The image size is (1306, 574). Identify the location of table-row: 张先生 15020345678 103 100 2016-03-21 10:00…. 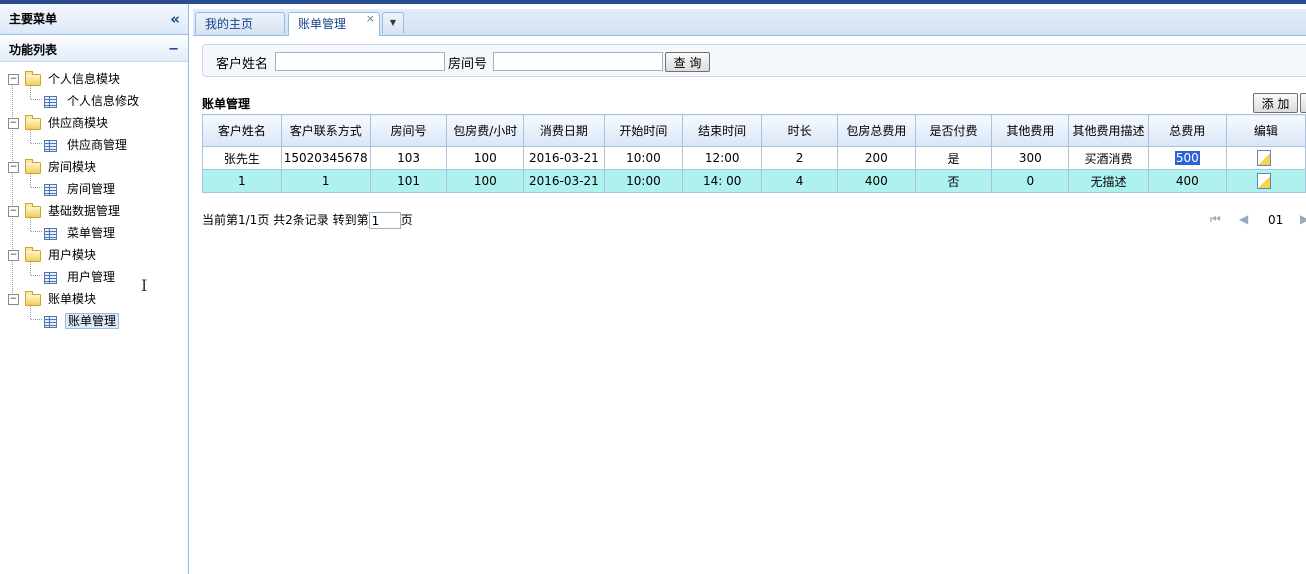
(754, 158).